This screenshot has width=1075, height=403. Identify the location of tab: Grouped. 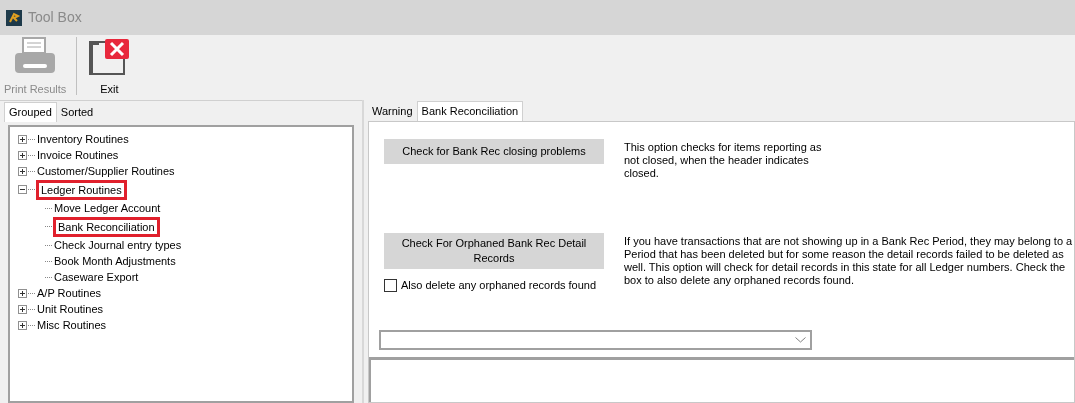
(30, 112).